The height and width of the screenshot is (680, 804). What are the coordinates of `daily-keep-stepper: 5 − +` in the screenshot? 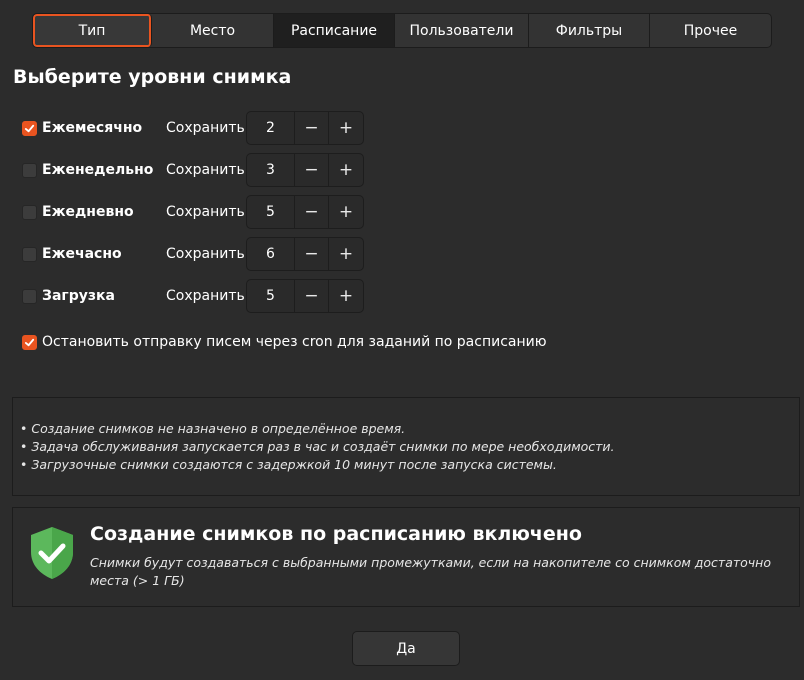 It's located at (305, 212).